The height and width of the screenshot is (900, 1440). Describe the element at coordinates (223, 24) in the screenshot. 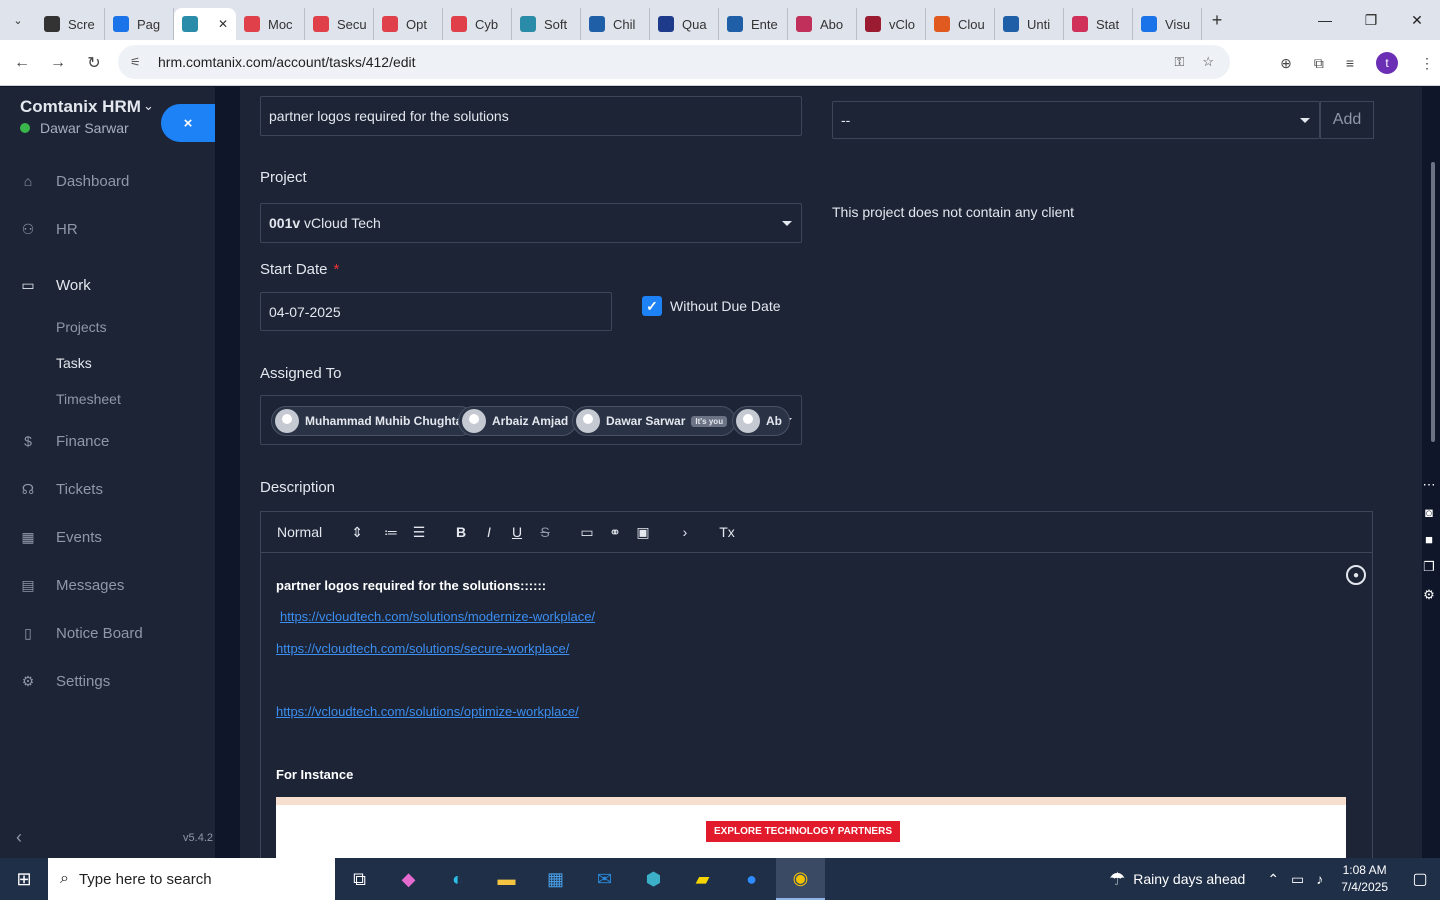

I see `close-tab-icon: ✕` at that location.